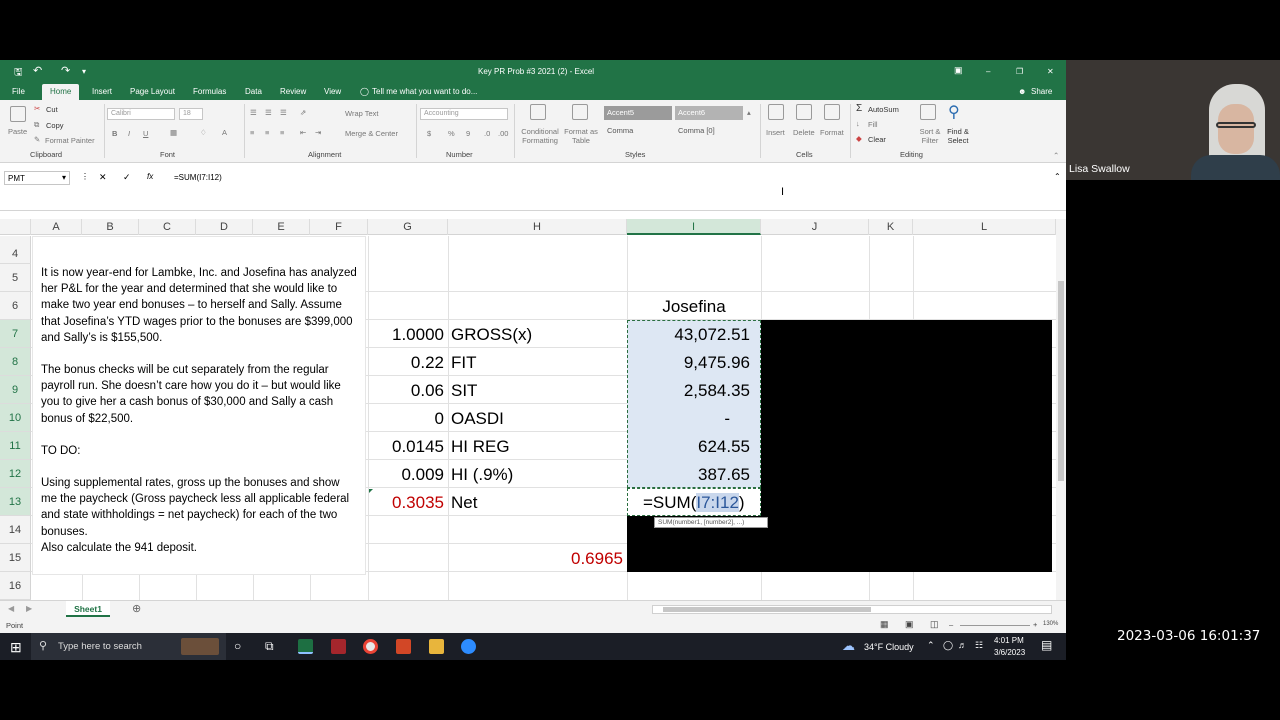 Image resolution: width=1280 pixels, height=720 pixels. Describe the element at coordinates (909, 624) in the screenshot. I see `page-layout-view-icon: ▣` at that location.